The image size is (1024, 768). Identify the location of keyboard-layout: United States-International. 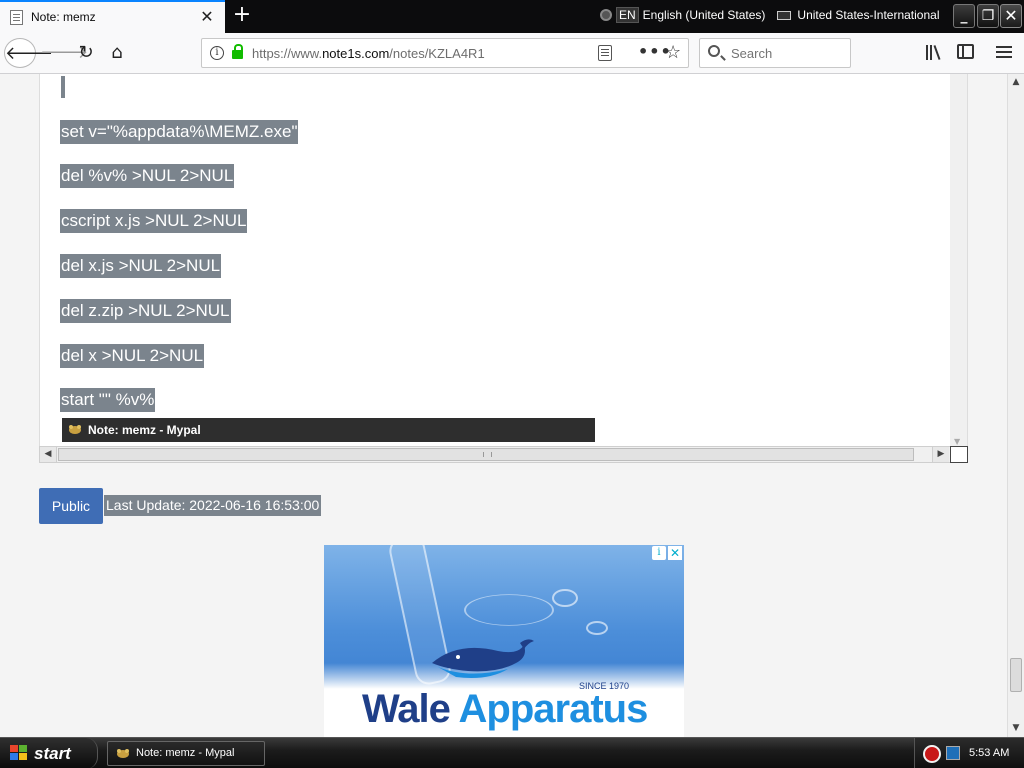
(868, 15).